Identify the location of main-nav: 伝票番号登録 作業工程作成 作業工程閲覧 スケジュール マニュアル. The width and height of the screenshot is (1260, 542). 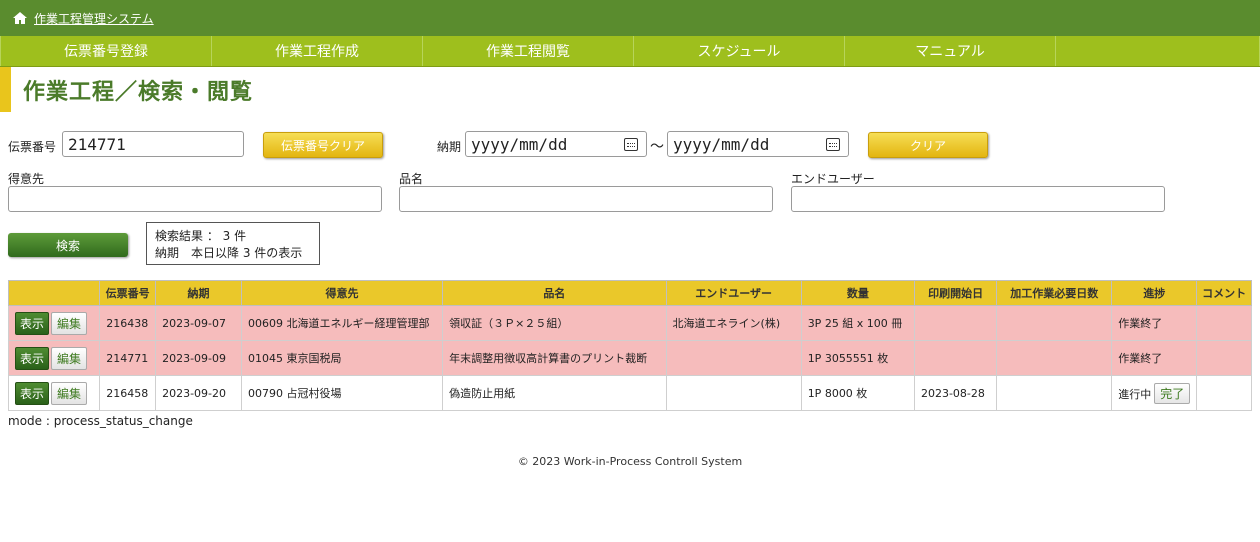
(630, 51).